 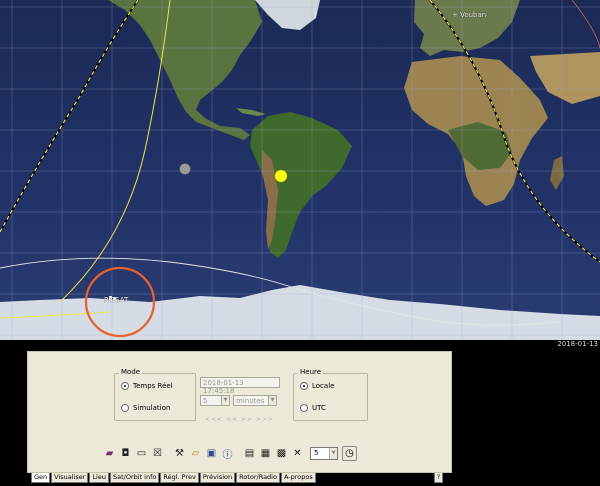 What do you see at coordinates (304, 408) in the screenshot?
I see `utc-radio` at bounding box center [304, 408].